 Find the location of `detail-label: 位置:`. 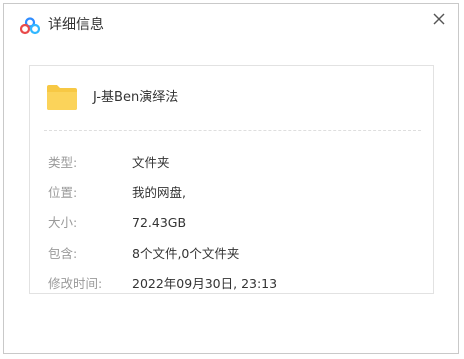

detail-label: 位置: is located at coordinates (63, 192).